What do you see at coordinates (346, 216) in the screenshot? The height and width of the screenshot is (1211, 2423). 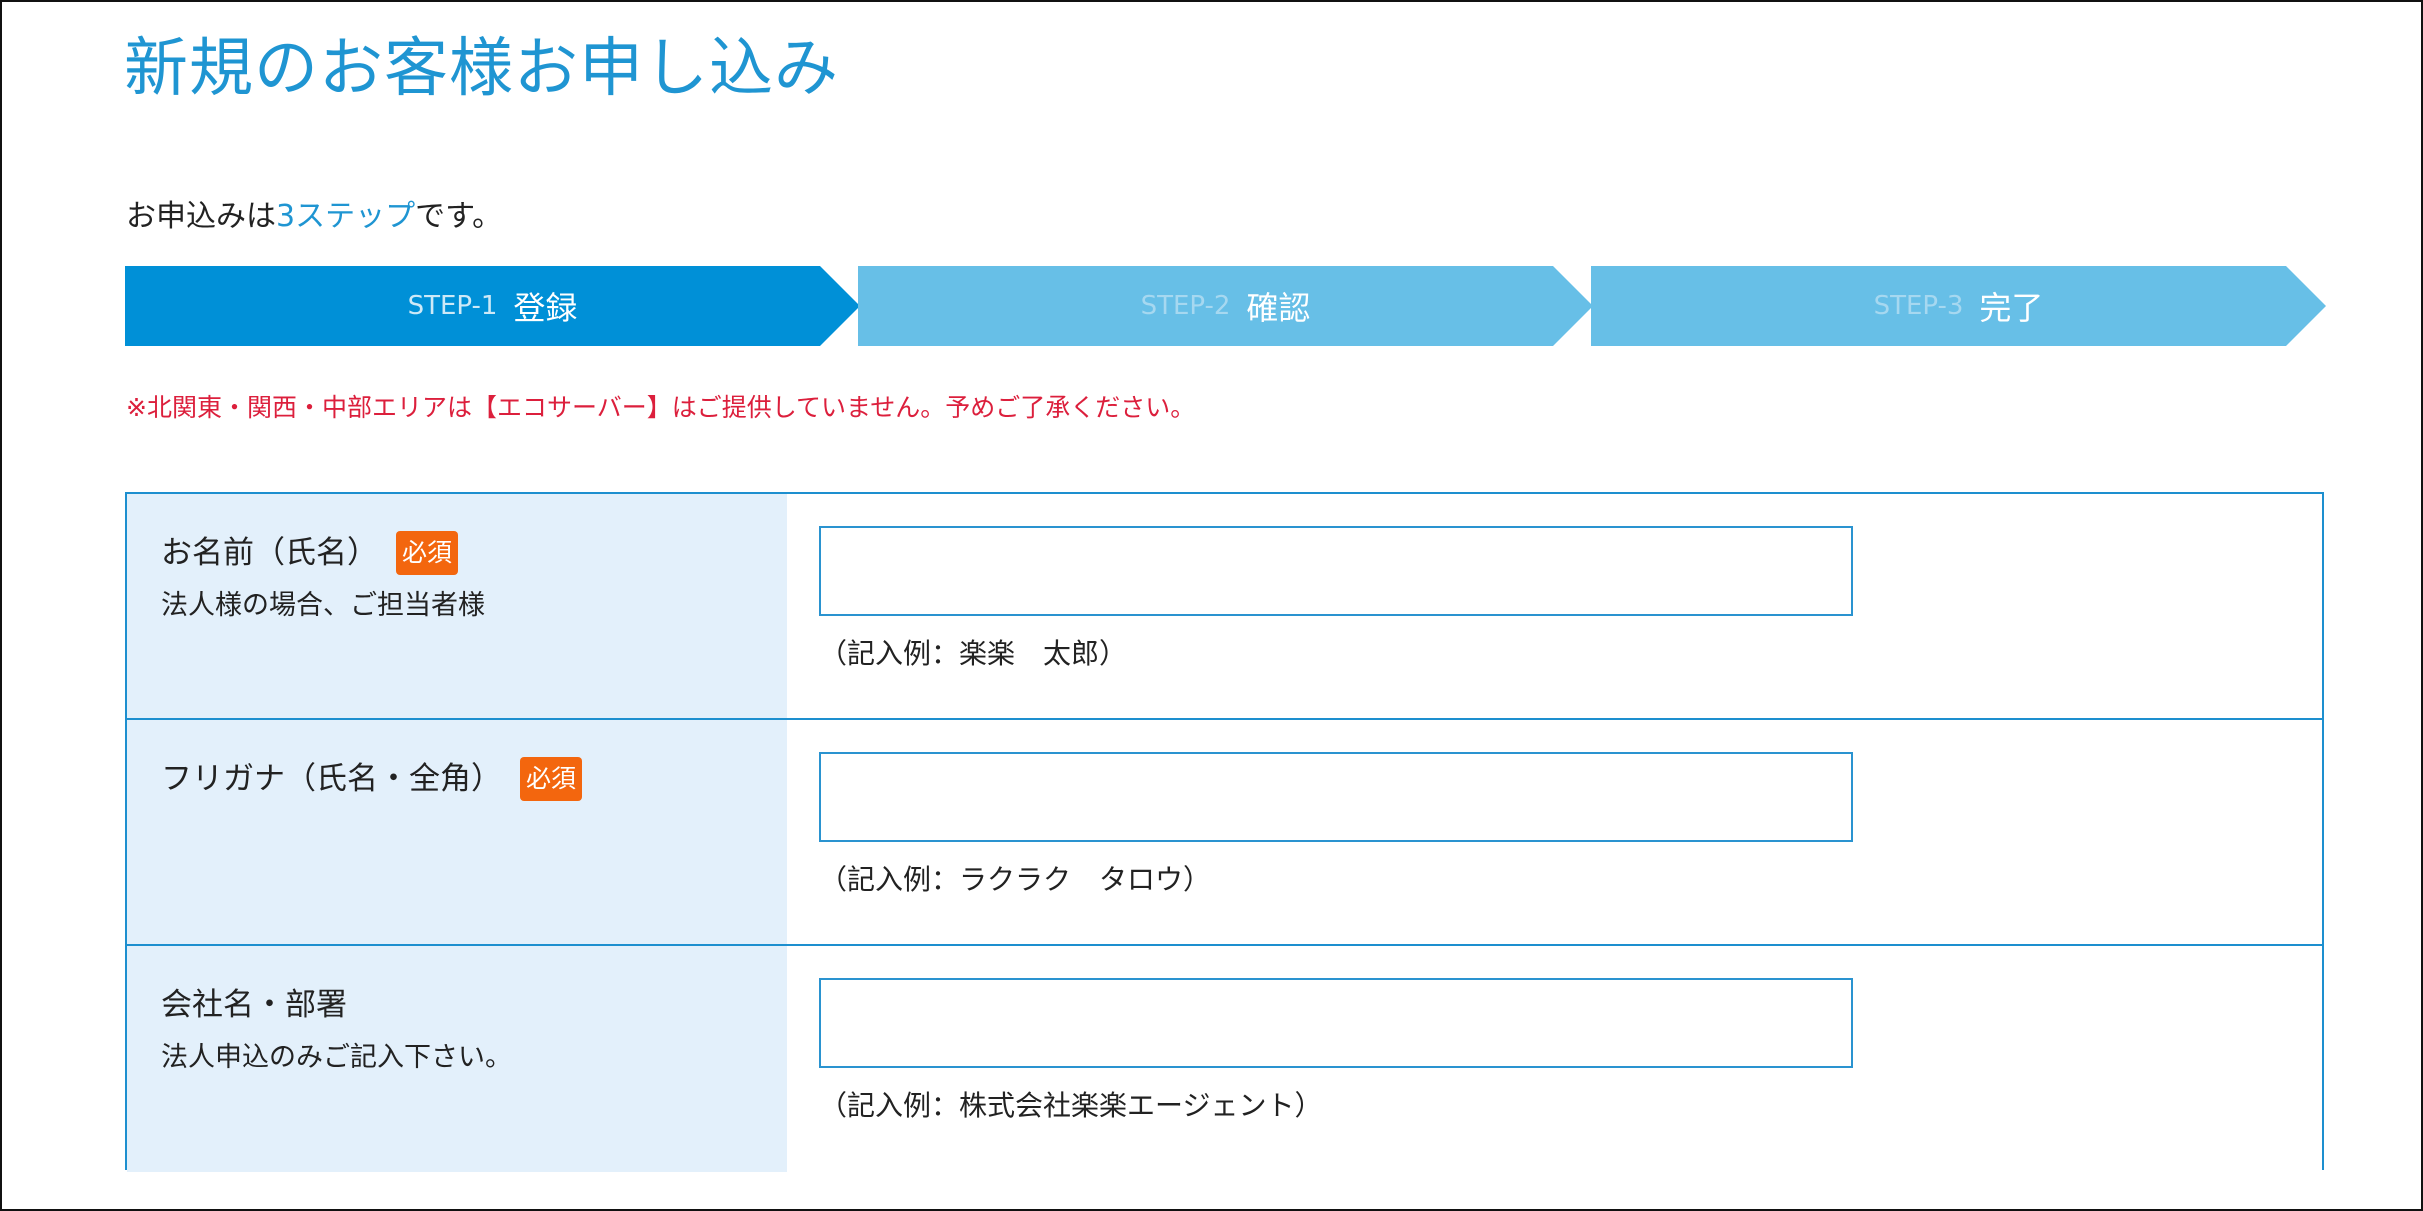 I see `intro-step-count: 3ステップ` at bounding box center [346, 216].